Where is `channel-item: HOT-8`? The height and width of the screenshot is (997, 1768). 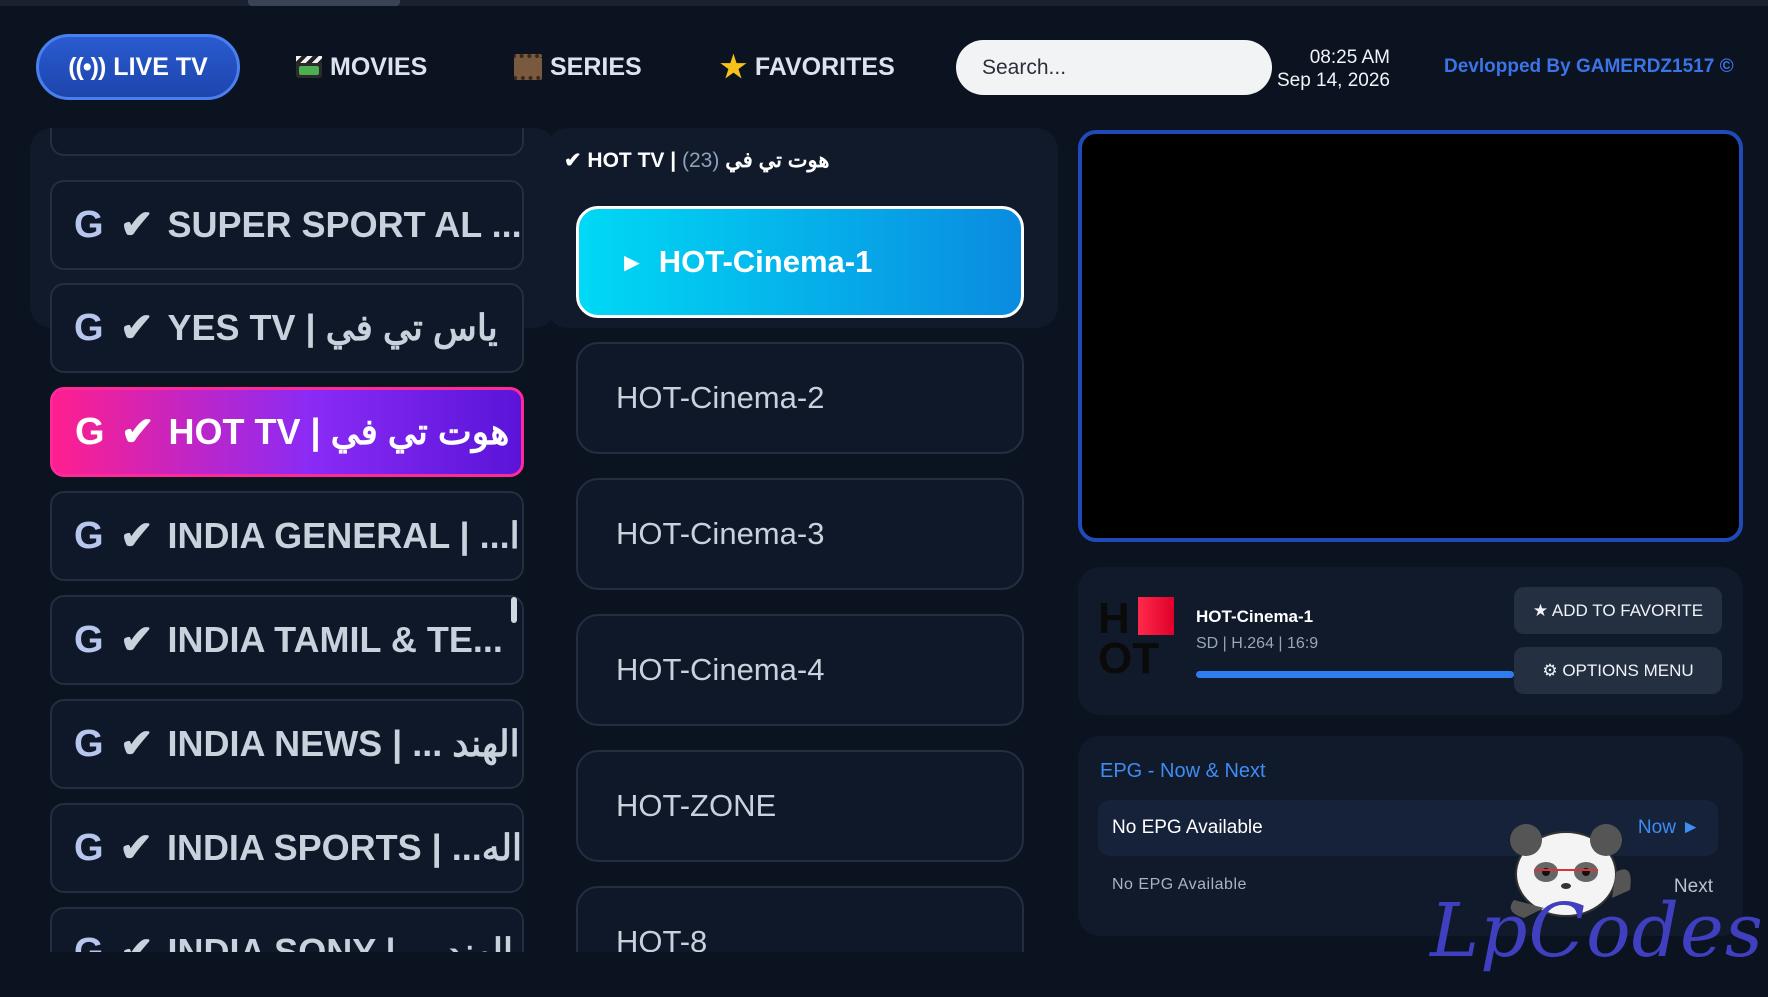 channel-item: HOT-8 is located at coordinates (800, 919).